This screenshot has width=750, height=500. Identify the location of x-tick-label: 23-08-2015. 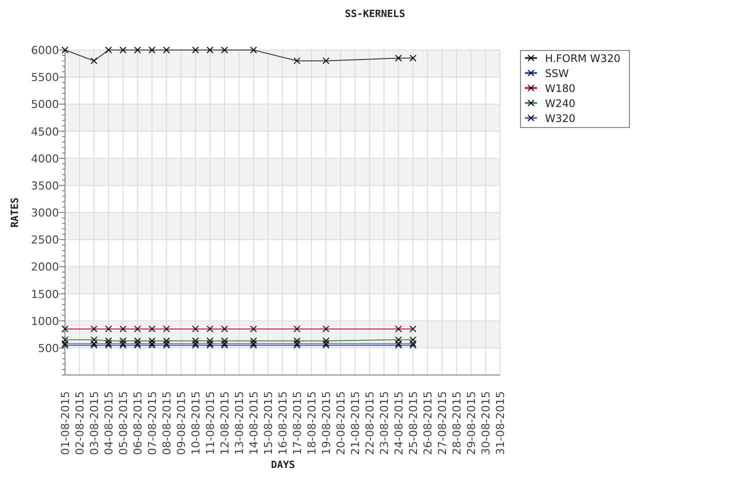
(384, 423).